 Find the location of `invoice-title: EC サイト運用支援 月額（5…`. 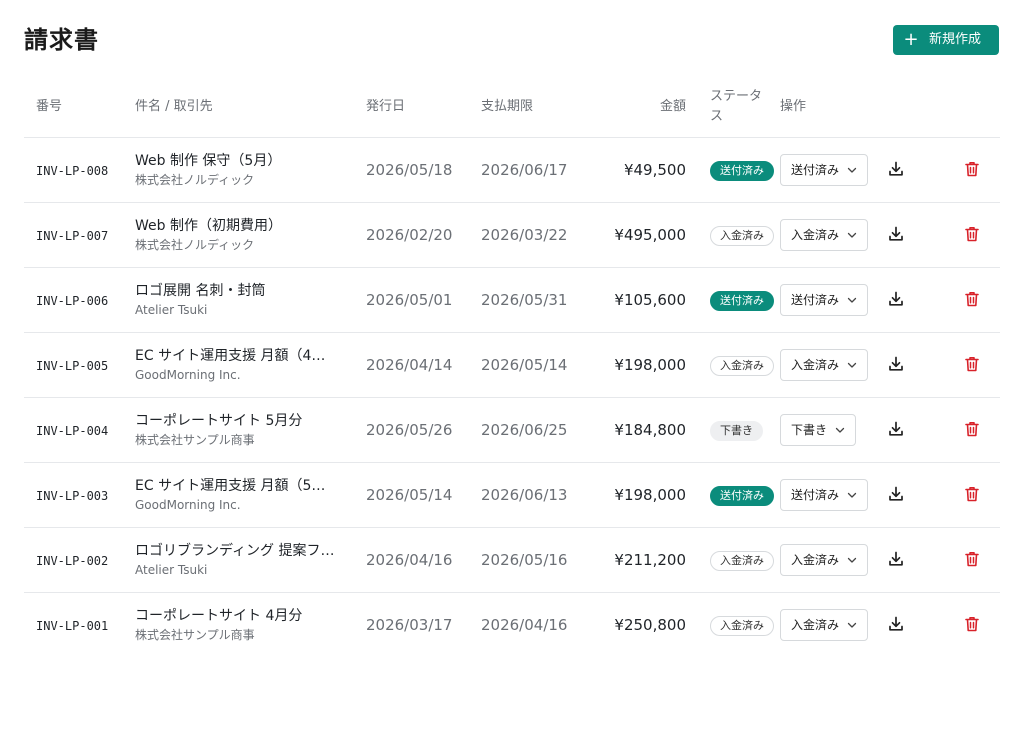

invoice-title: EC サイト運用支援 月額（5… is located at coordinates (230, 485).